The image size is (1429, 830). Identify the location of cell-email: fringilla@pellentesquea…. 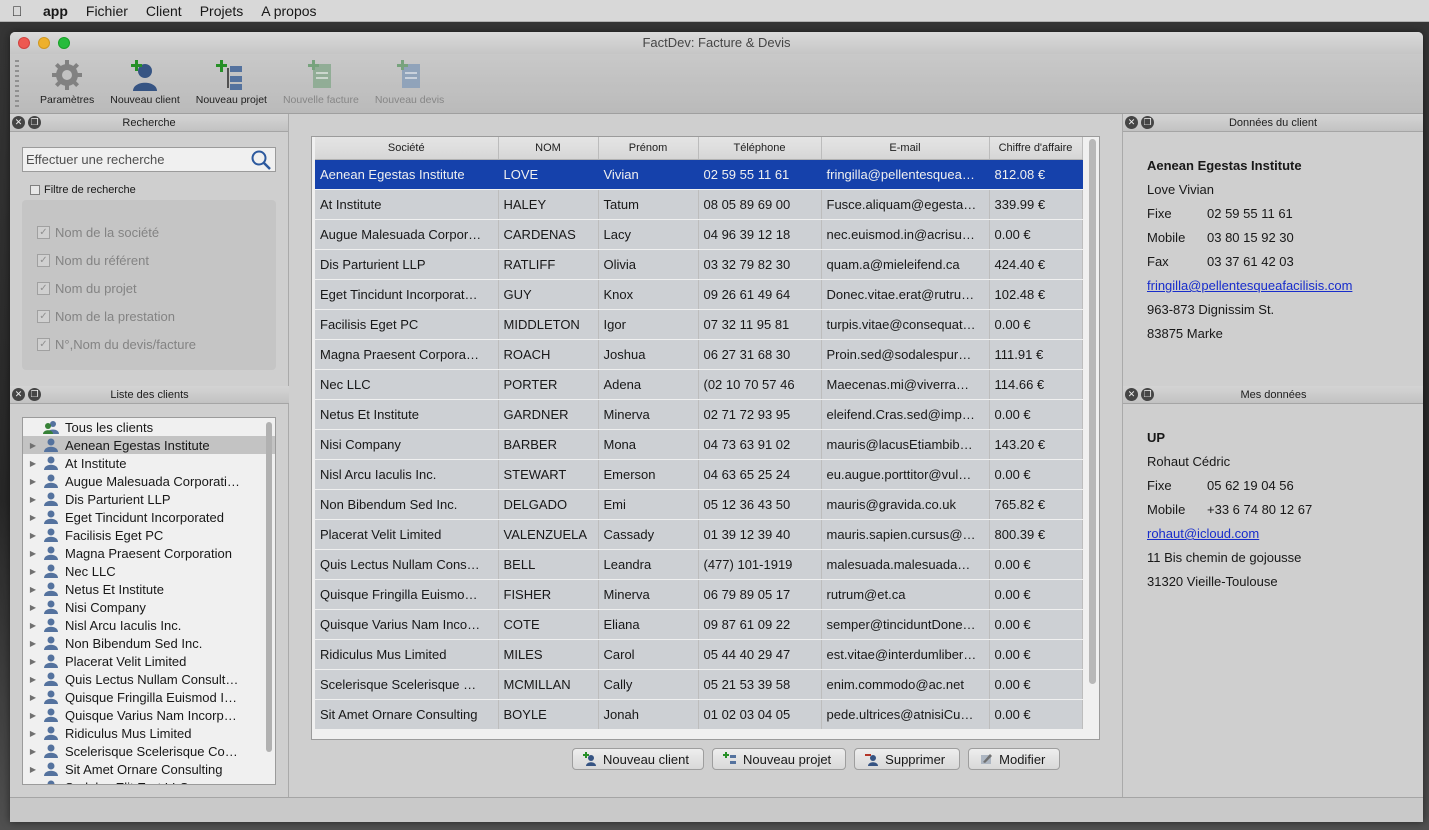
(905, 174).